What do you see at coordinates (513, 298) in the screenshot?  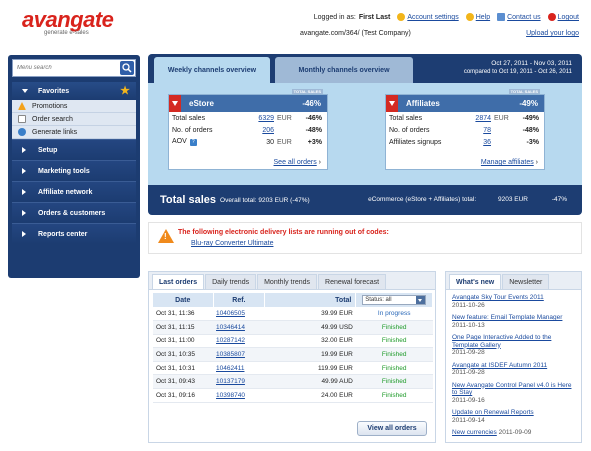 I see `news-title-link: Avangate Sky Tour Events 2011` at bounding box center [513, 298].